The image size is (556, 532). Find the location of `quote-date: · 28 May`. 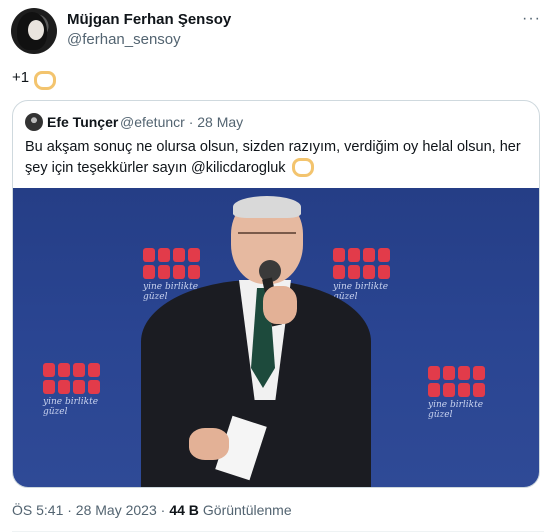

quote-date: · 28 May is located at coordinates (216, 122).